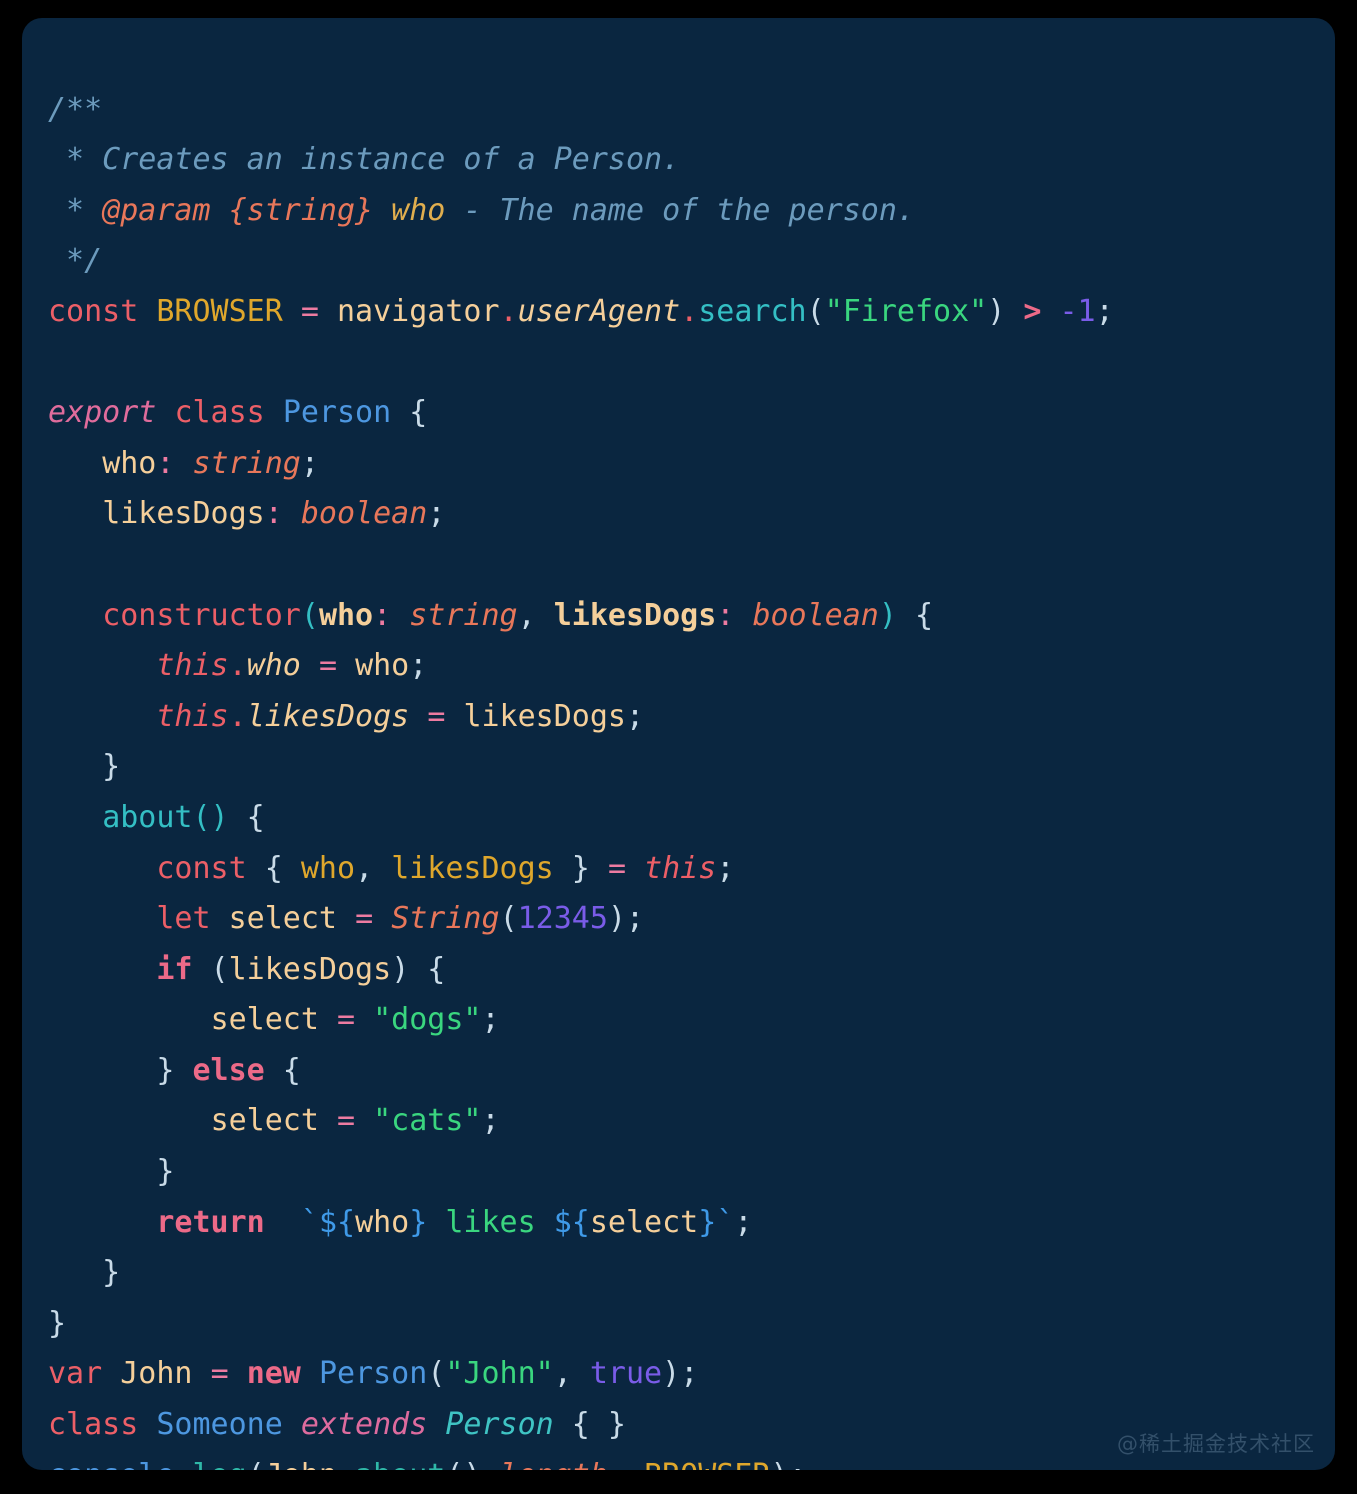 This screenshot has width=1357, height=1494. What do you see at coordinates (382, 210) in the screenshot?
I see `comment-token` at bounding box center [382, 210].